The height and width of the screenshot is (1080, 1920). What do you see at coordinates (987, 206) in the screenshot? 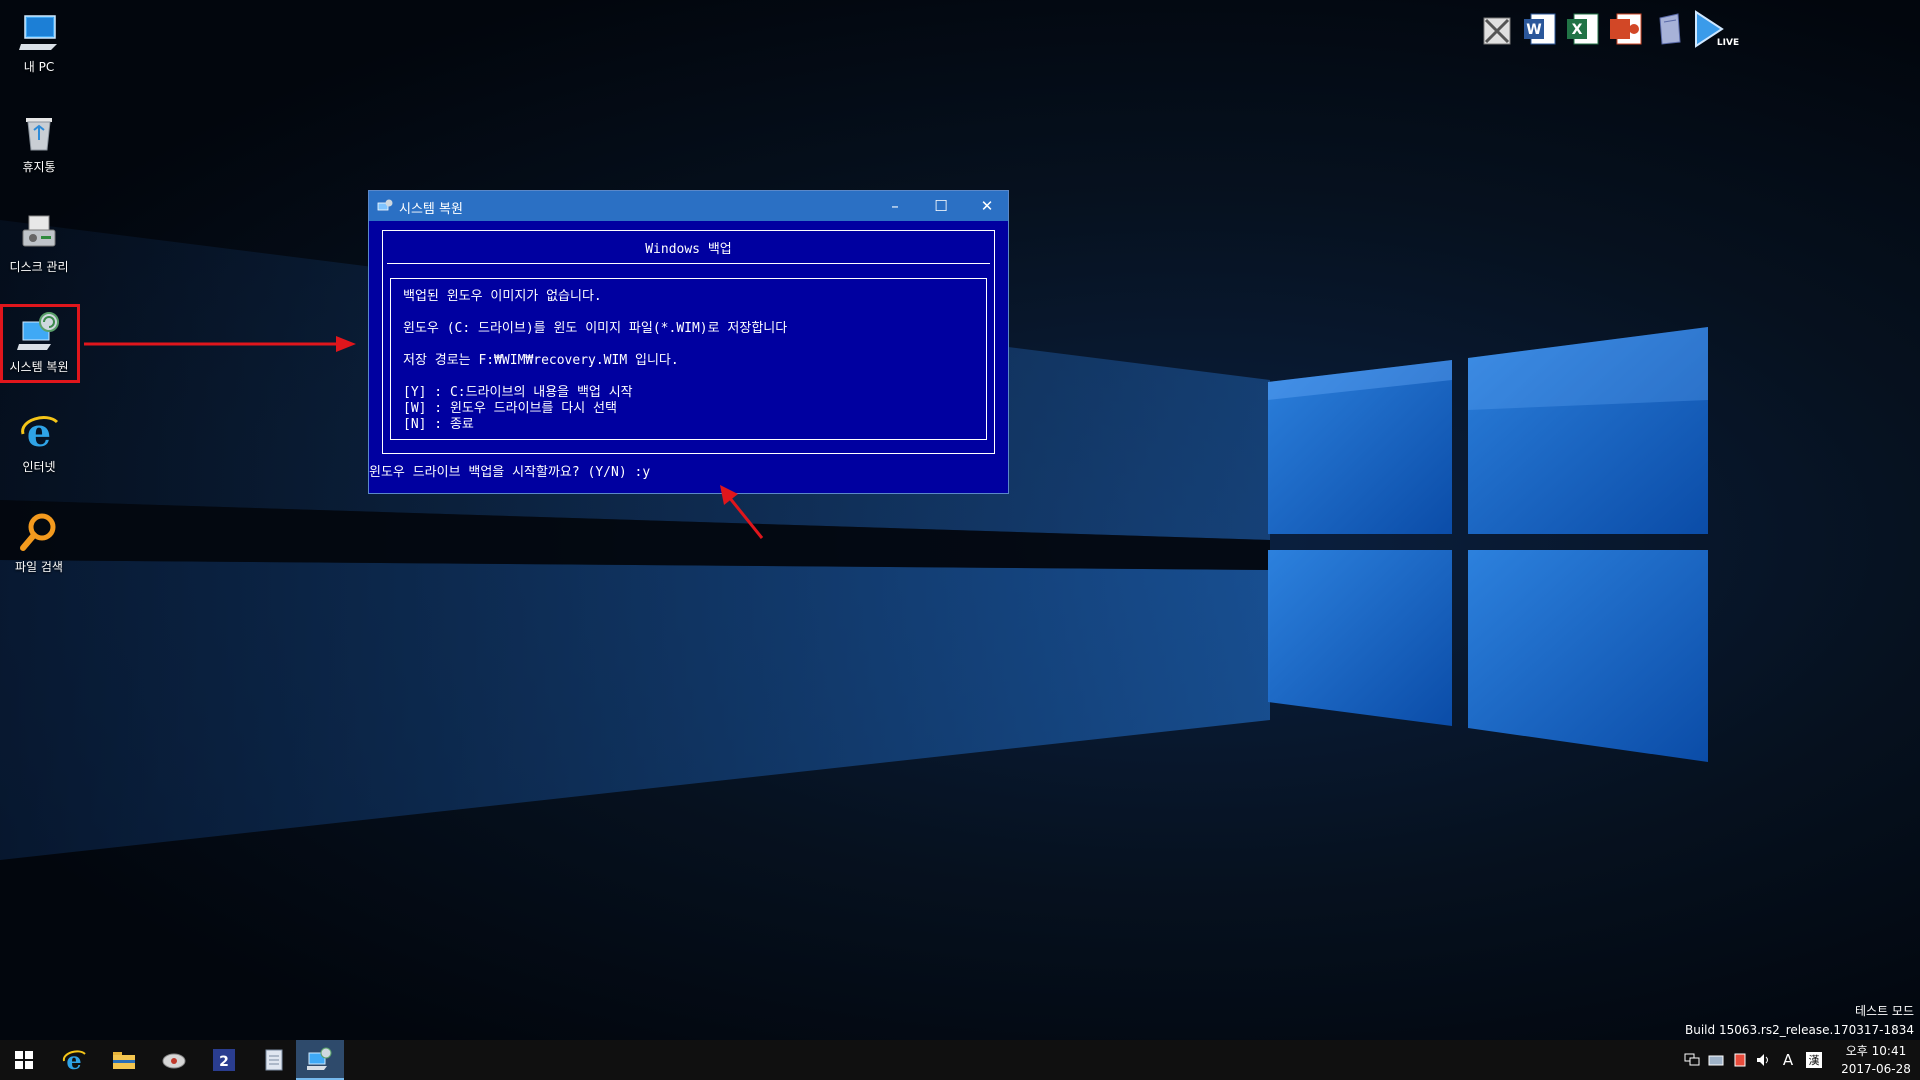
I see `close-button: ✕` at bounding box center [987, 206].